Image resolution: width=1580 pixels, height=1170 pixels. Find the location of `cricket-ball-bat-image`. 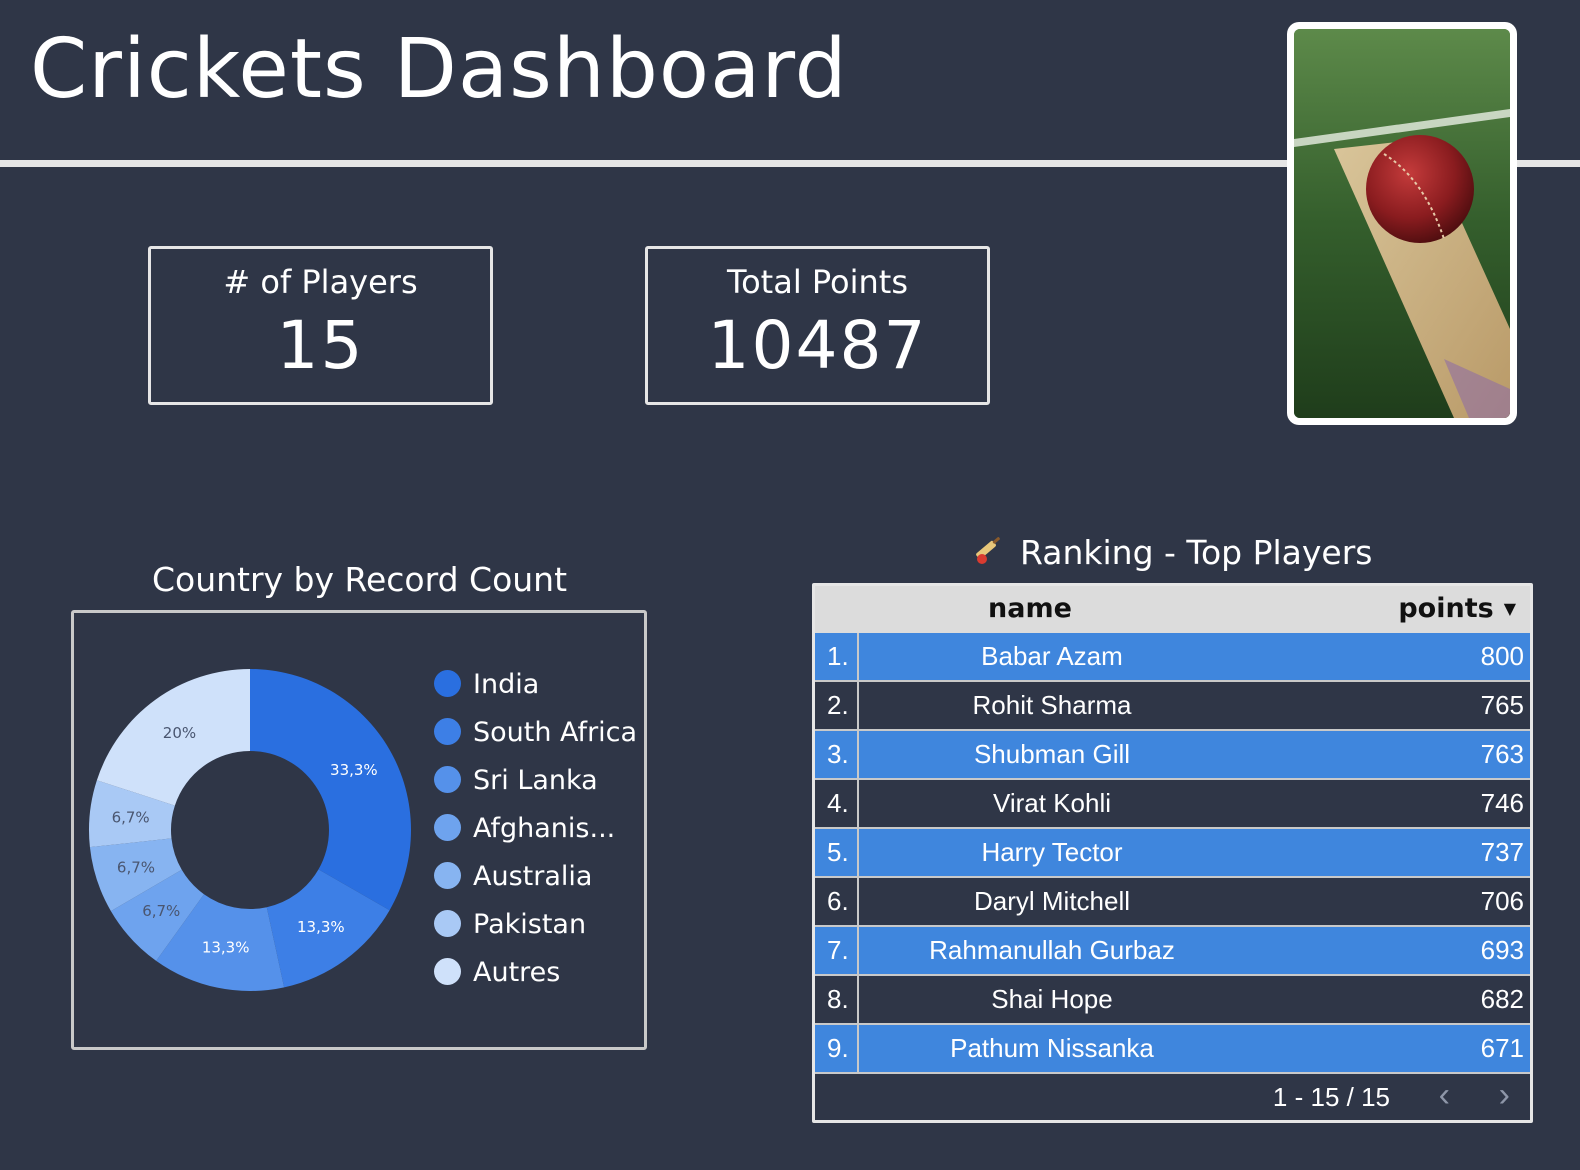

cricket-ball-bat-image is located at coordinates (1402, 223).